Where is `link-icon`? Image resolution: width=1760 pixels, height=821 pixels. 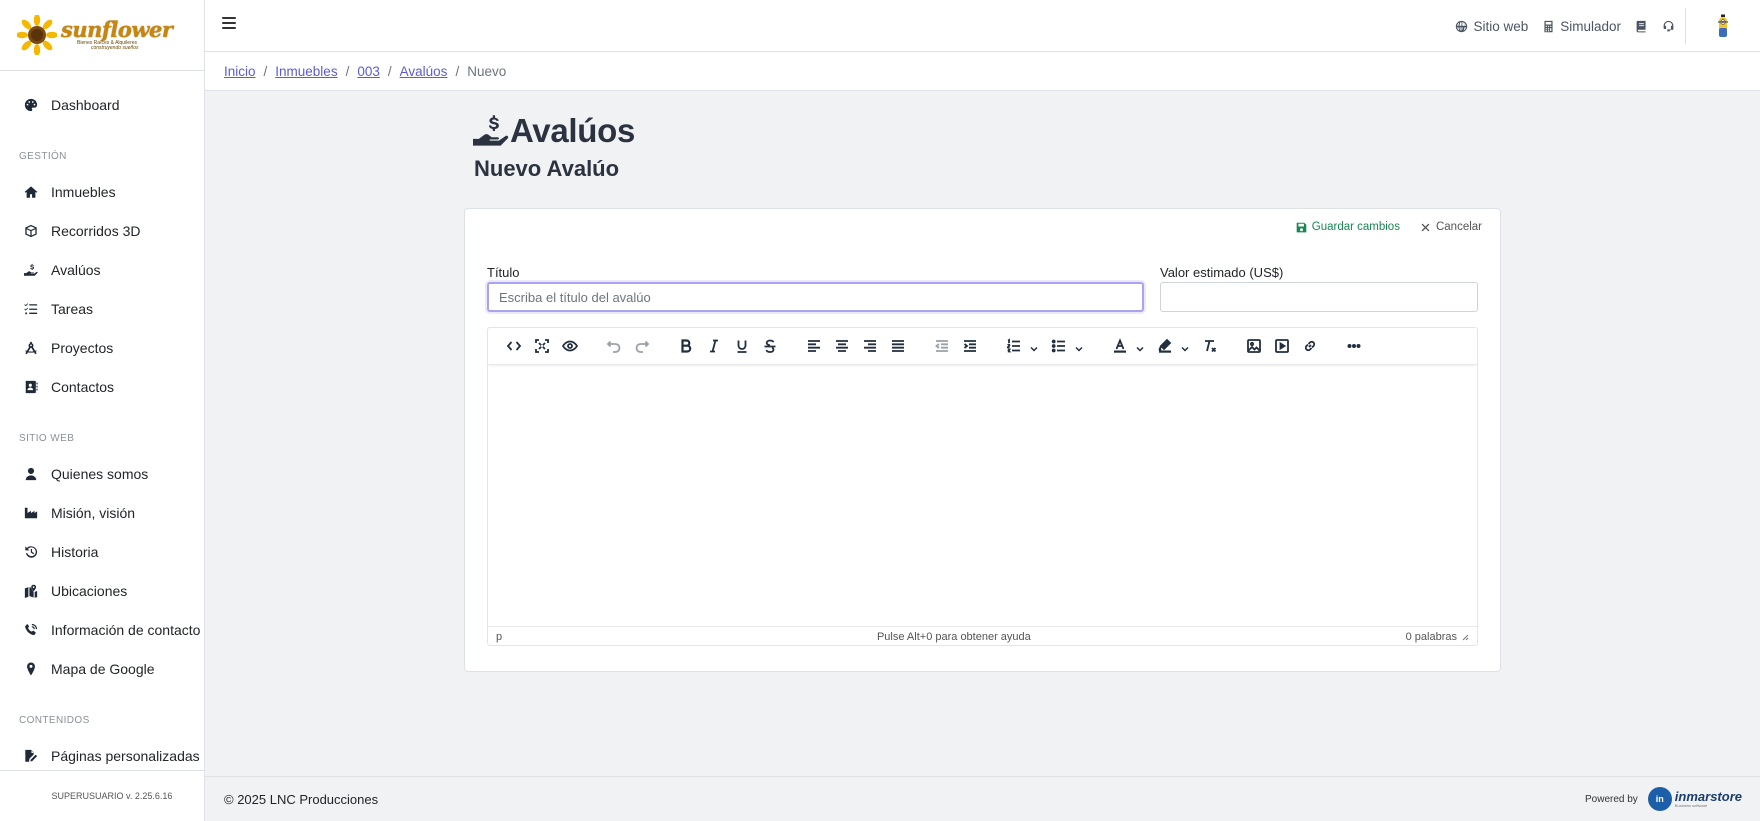 link-icon is located at coordinates (1310, 346).